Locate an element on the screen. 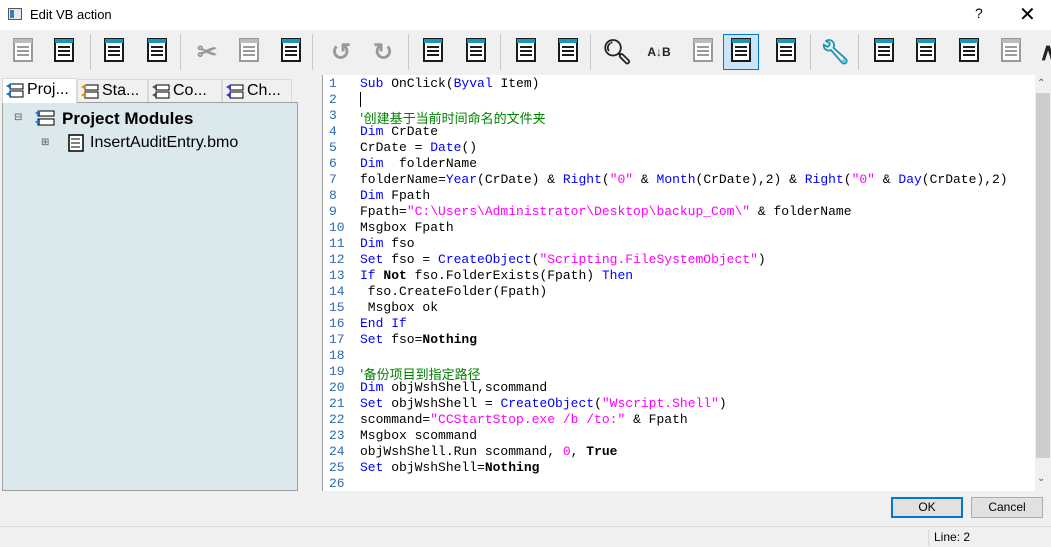  code-line: Dim objWshShell,scommand is located at coordinates (453, 387).